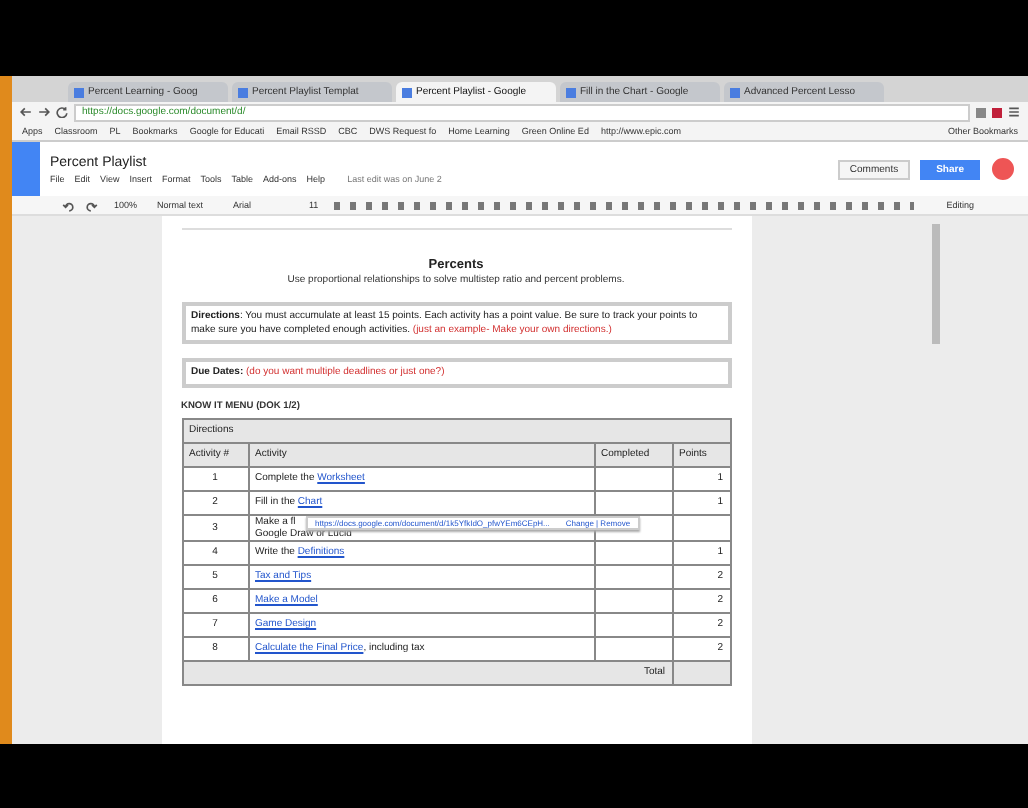 The image size is (1028, 808). I want to click on scrollbar, so click(935, 284).